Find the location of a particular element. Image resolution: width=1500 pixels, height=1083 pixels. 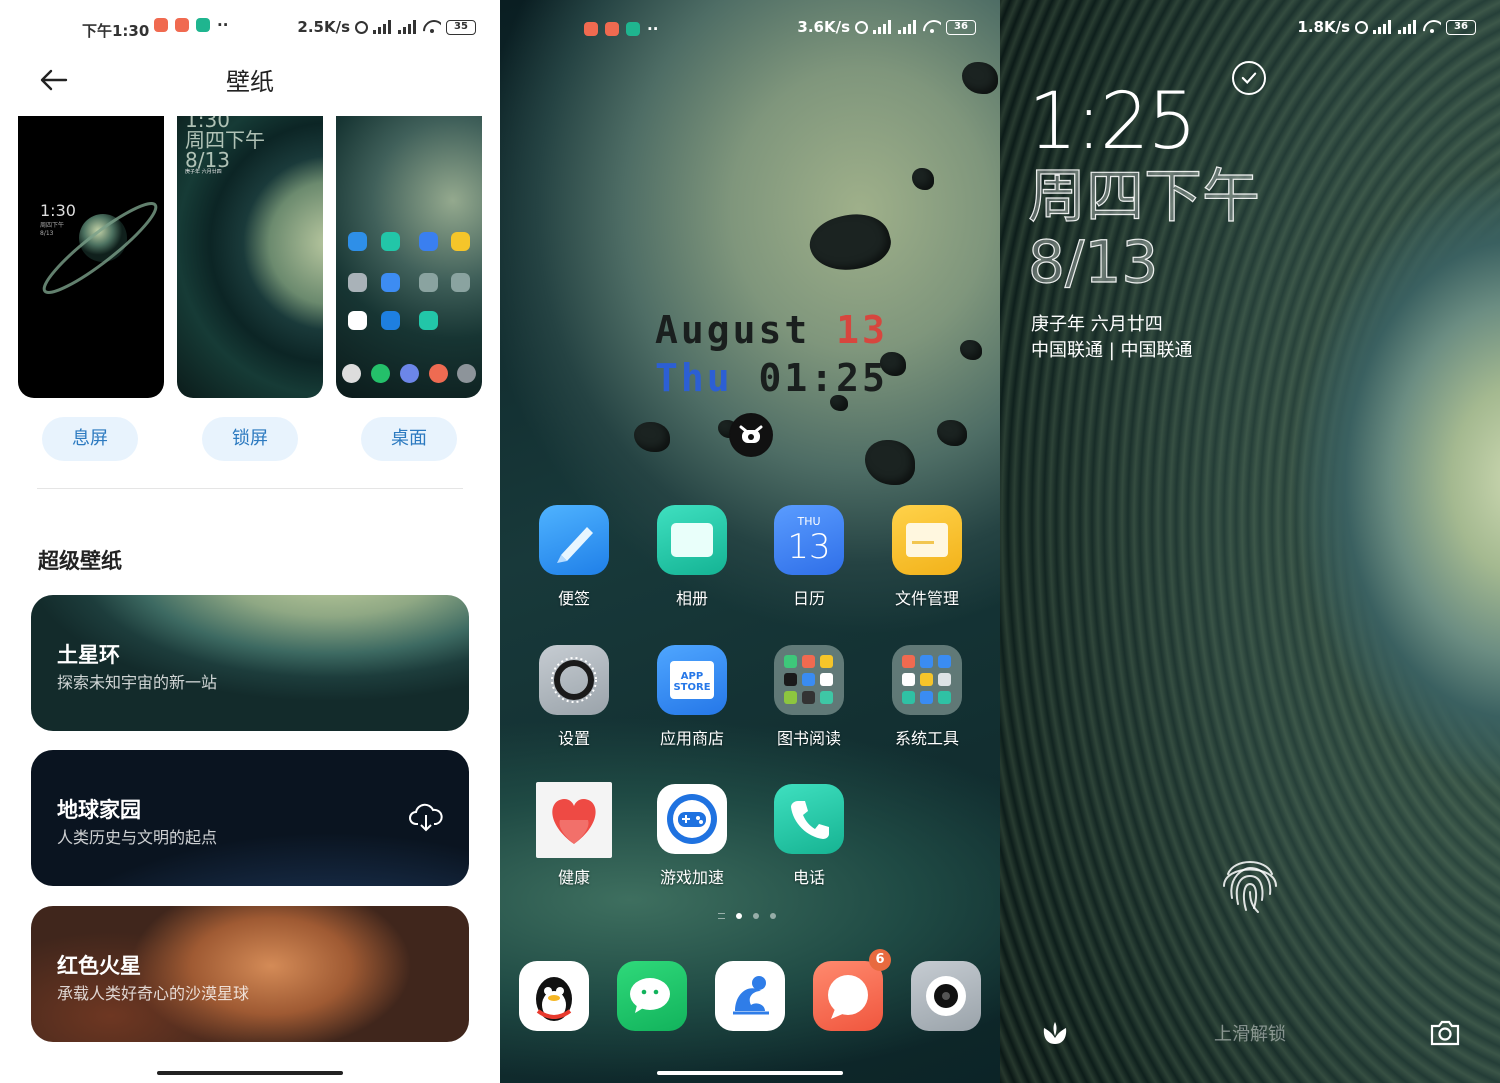

status-bar: ·· 3.6K/s 36 is located at coordinates (750, 30).